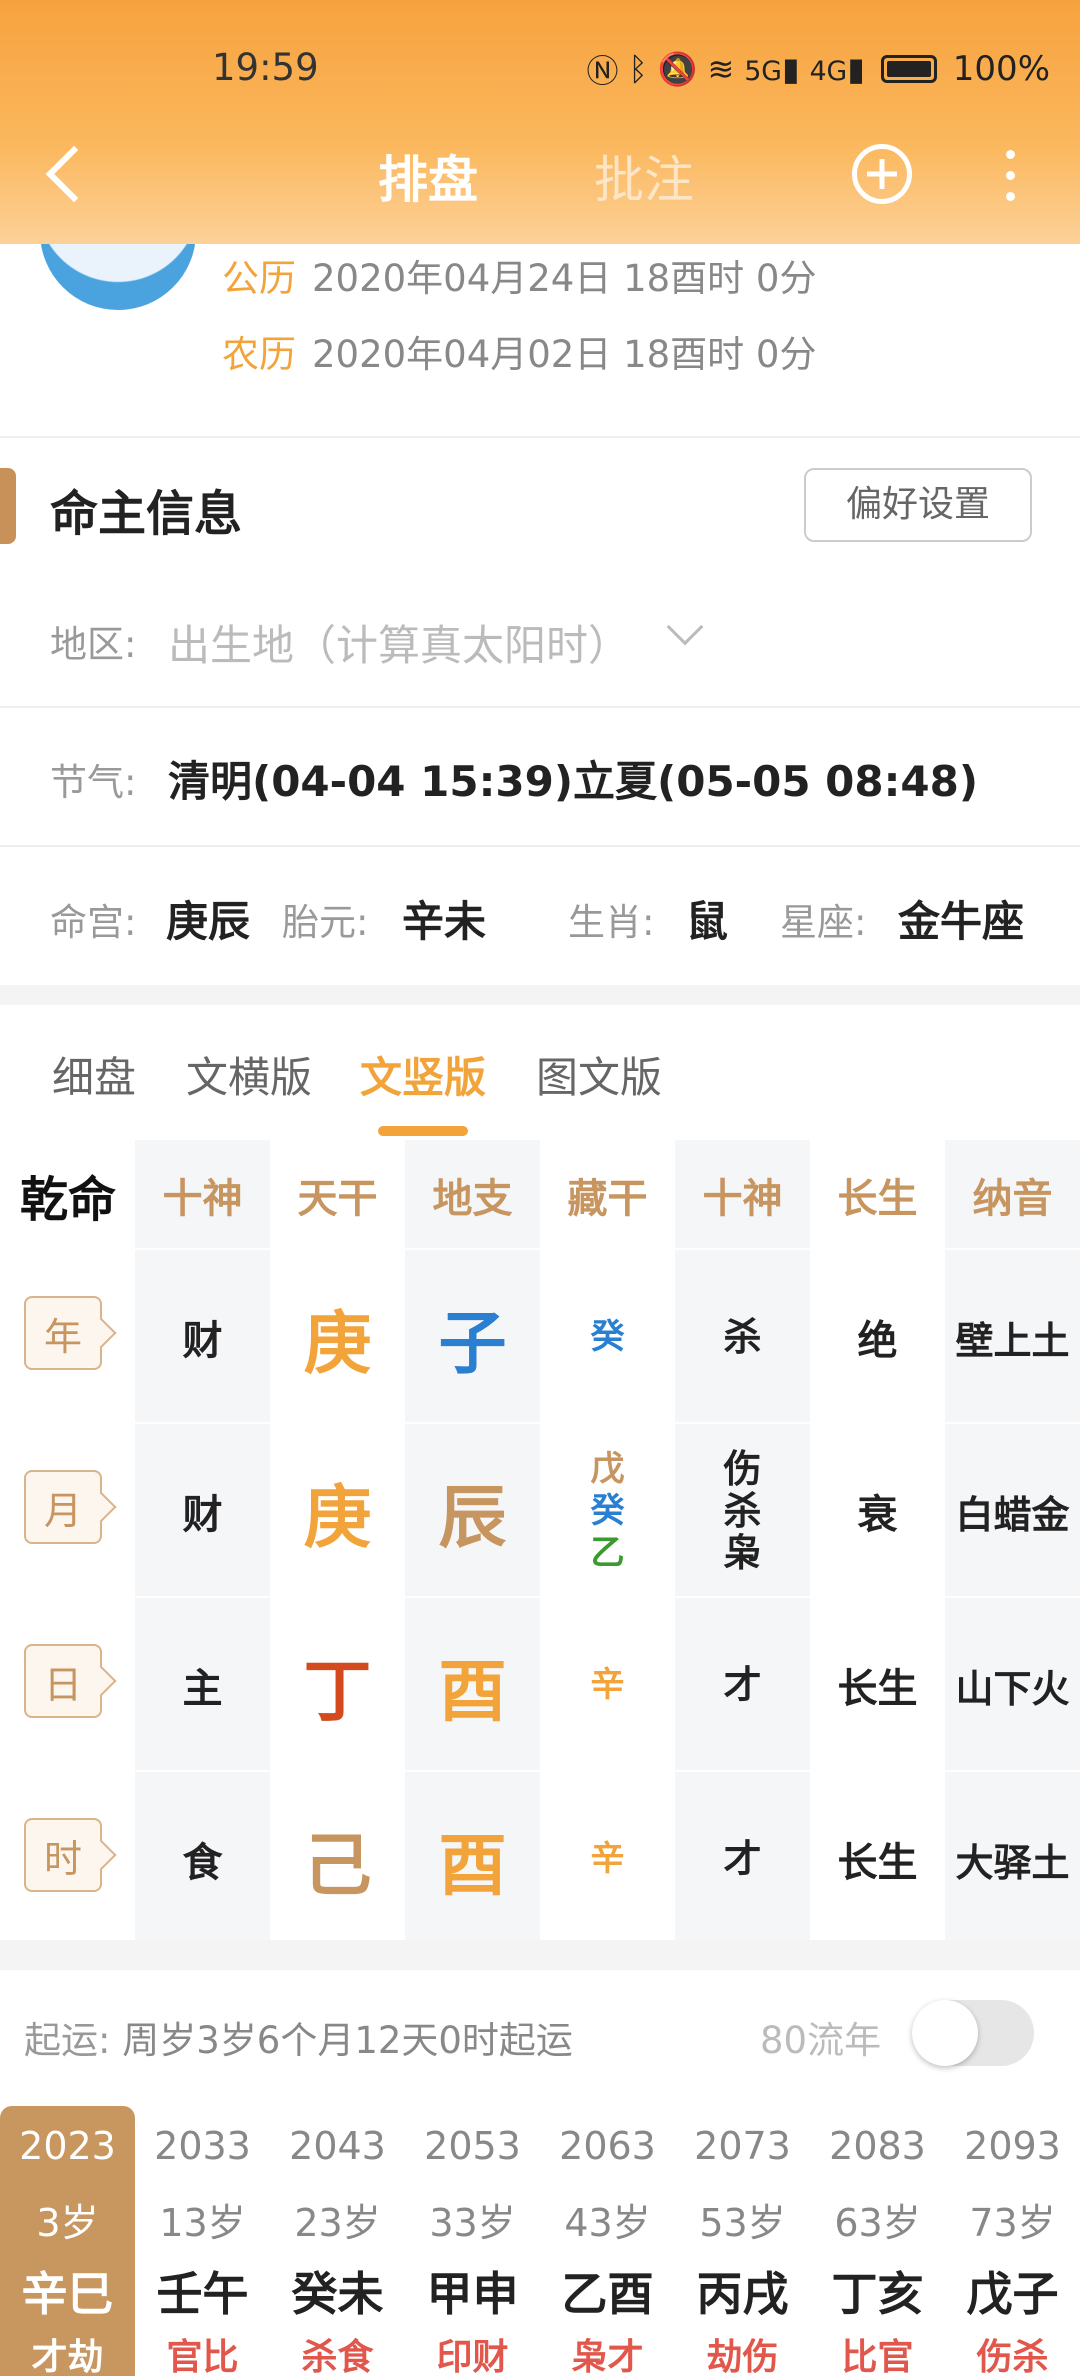  I want to click on tab-tuwenban: 图文版, so click(599, 1074).